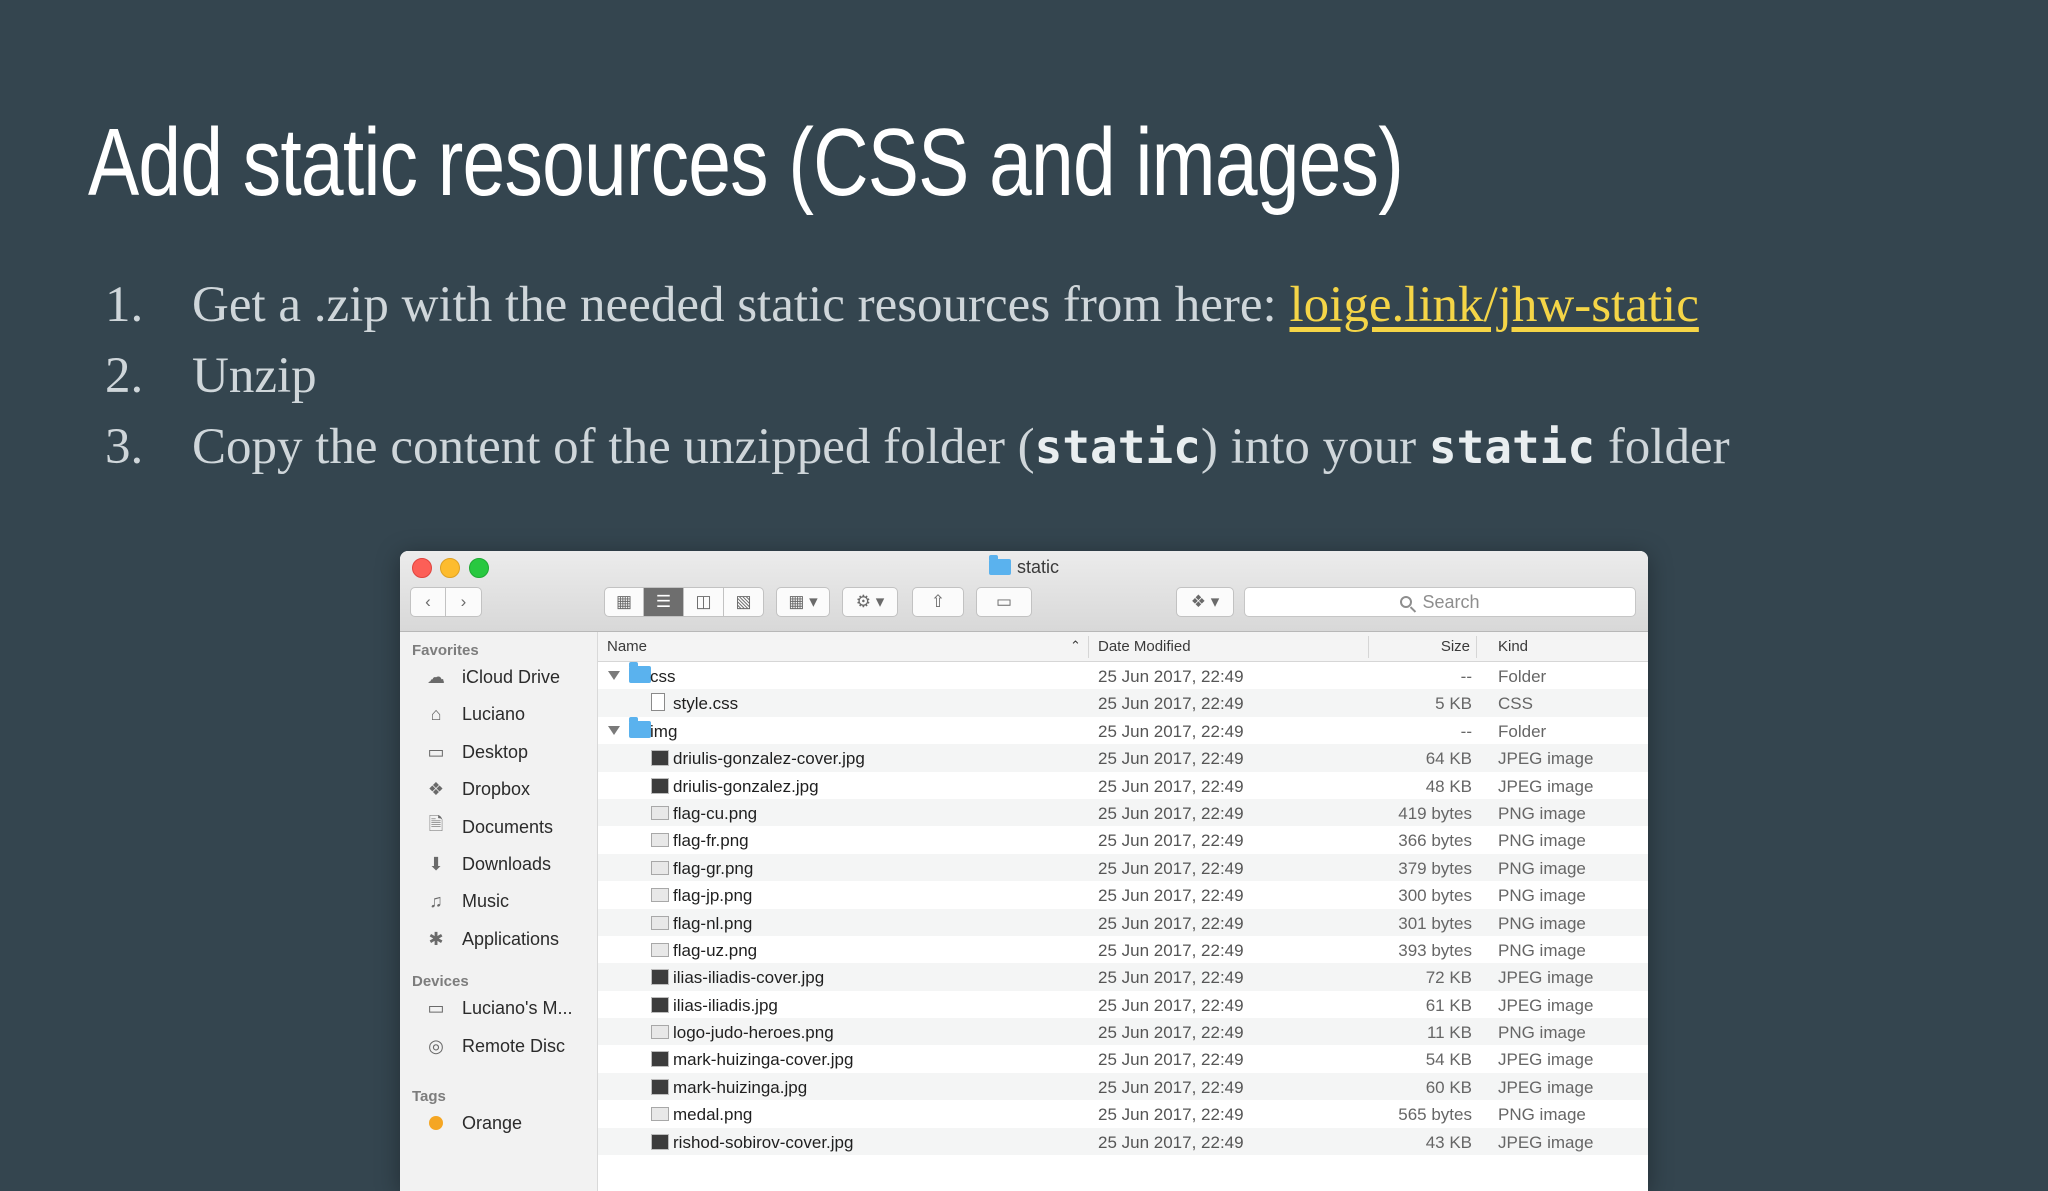  I want to click on search-field: Search, so click(1440, 602).